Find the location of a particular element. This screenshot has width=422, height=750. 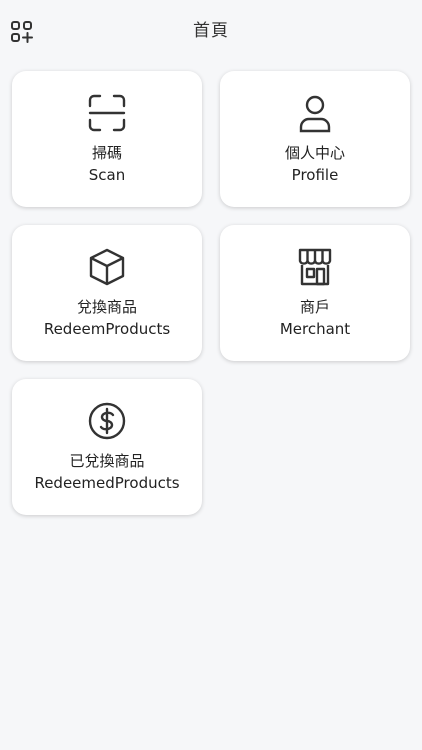

dollar-coin-icon is located at coordinates (107, 421).